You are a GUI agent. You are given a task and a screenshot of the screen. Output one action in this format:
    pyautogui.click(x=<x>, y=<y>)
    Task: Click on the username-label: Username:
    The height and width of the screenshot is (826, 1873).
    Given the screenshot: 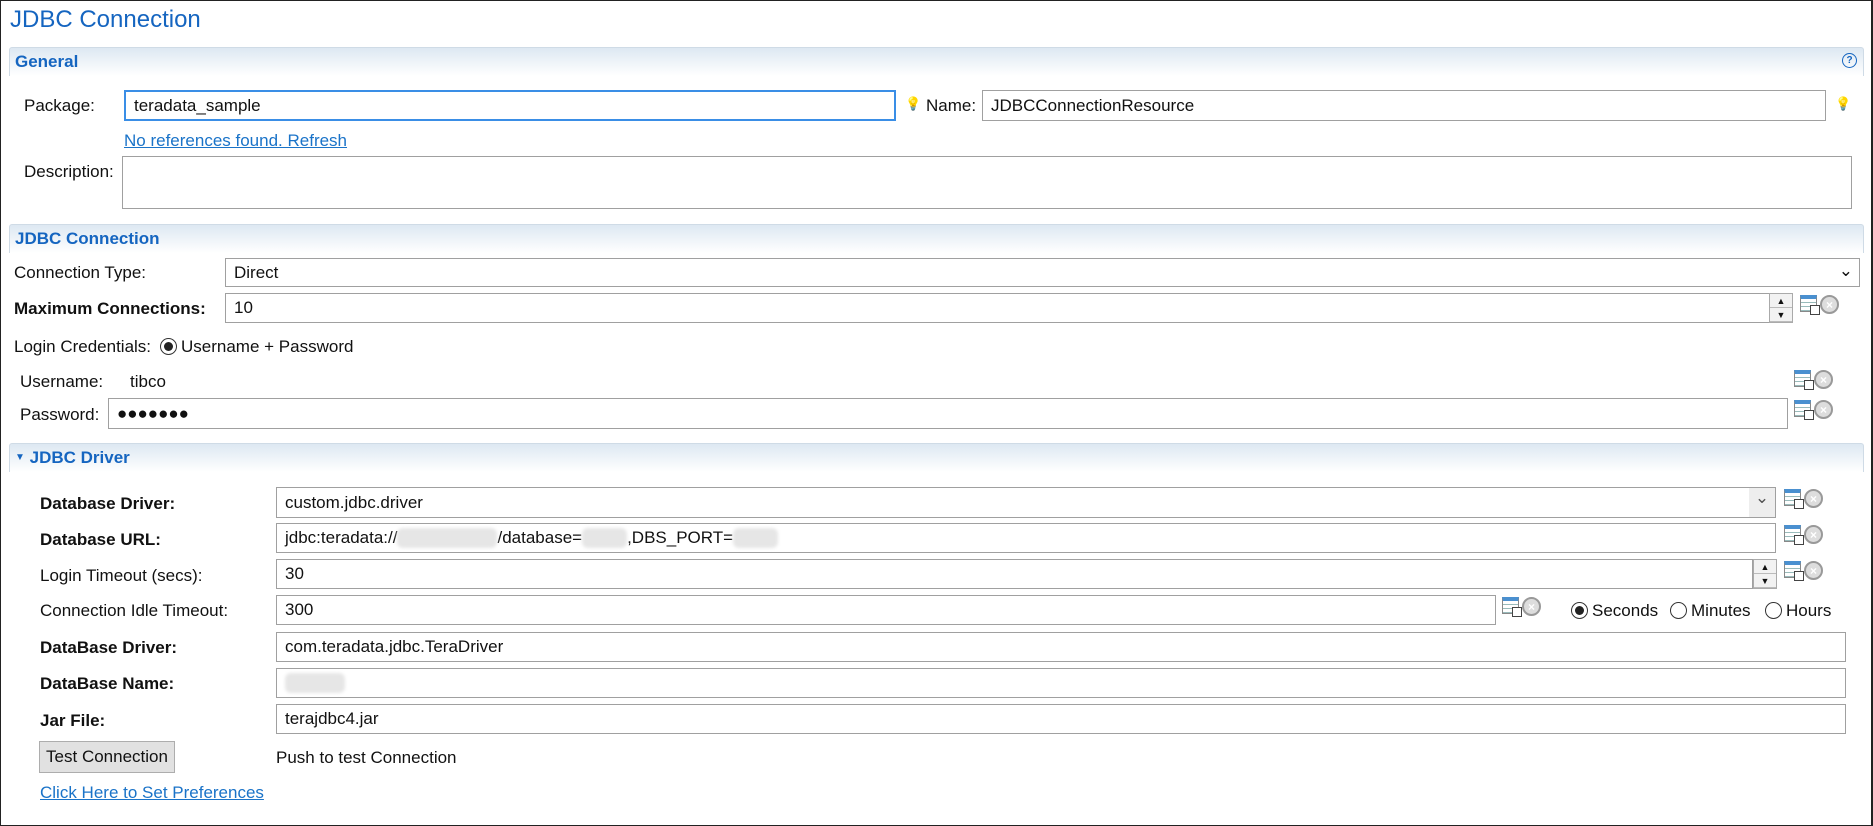 What is the action you would take?
    pyautogui.click(x=62, y=381)
    